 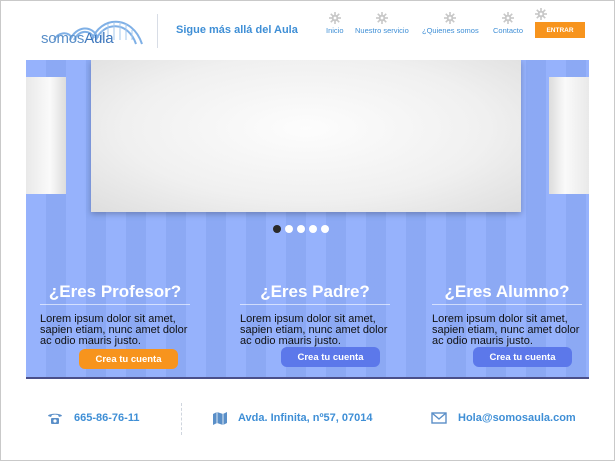 I want to click on nav-contacto: Contacto, so click(x=508, y=23).